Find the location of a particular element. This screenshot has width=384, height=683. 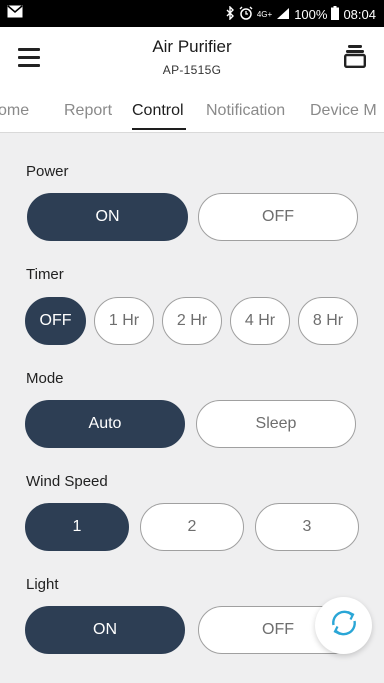

timer-4hr-button: 4 Hr is located at coordinates (260, 321).